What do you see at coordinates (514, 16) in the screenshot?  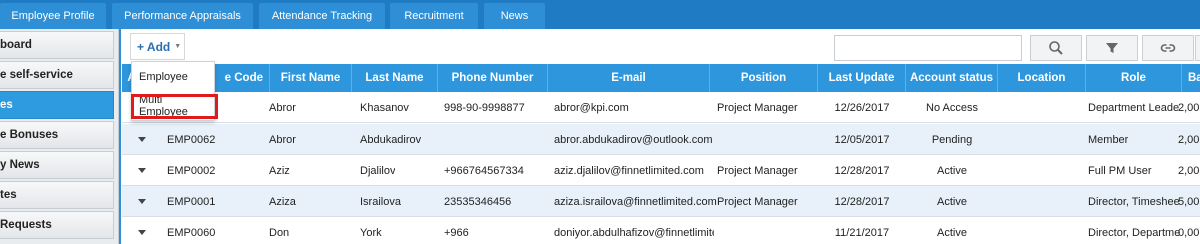 I see `tab-news: News` at bounding box center [514, 16].